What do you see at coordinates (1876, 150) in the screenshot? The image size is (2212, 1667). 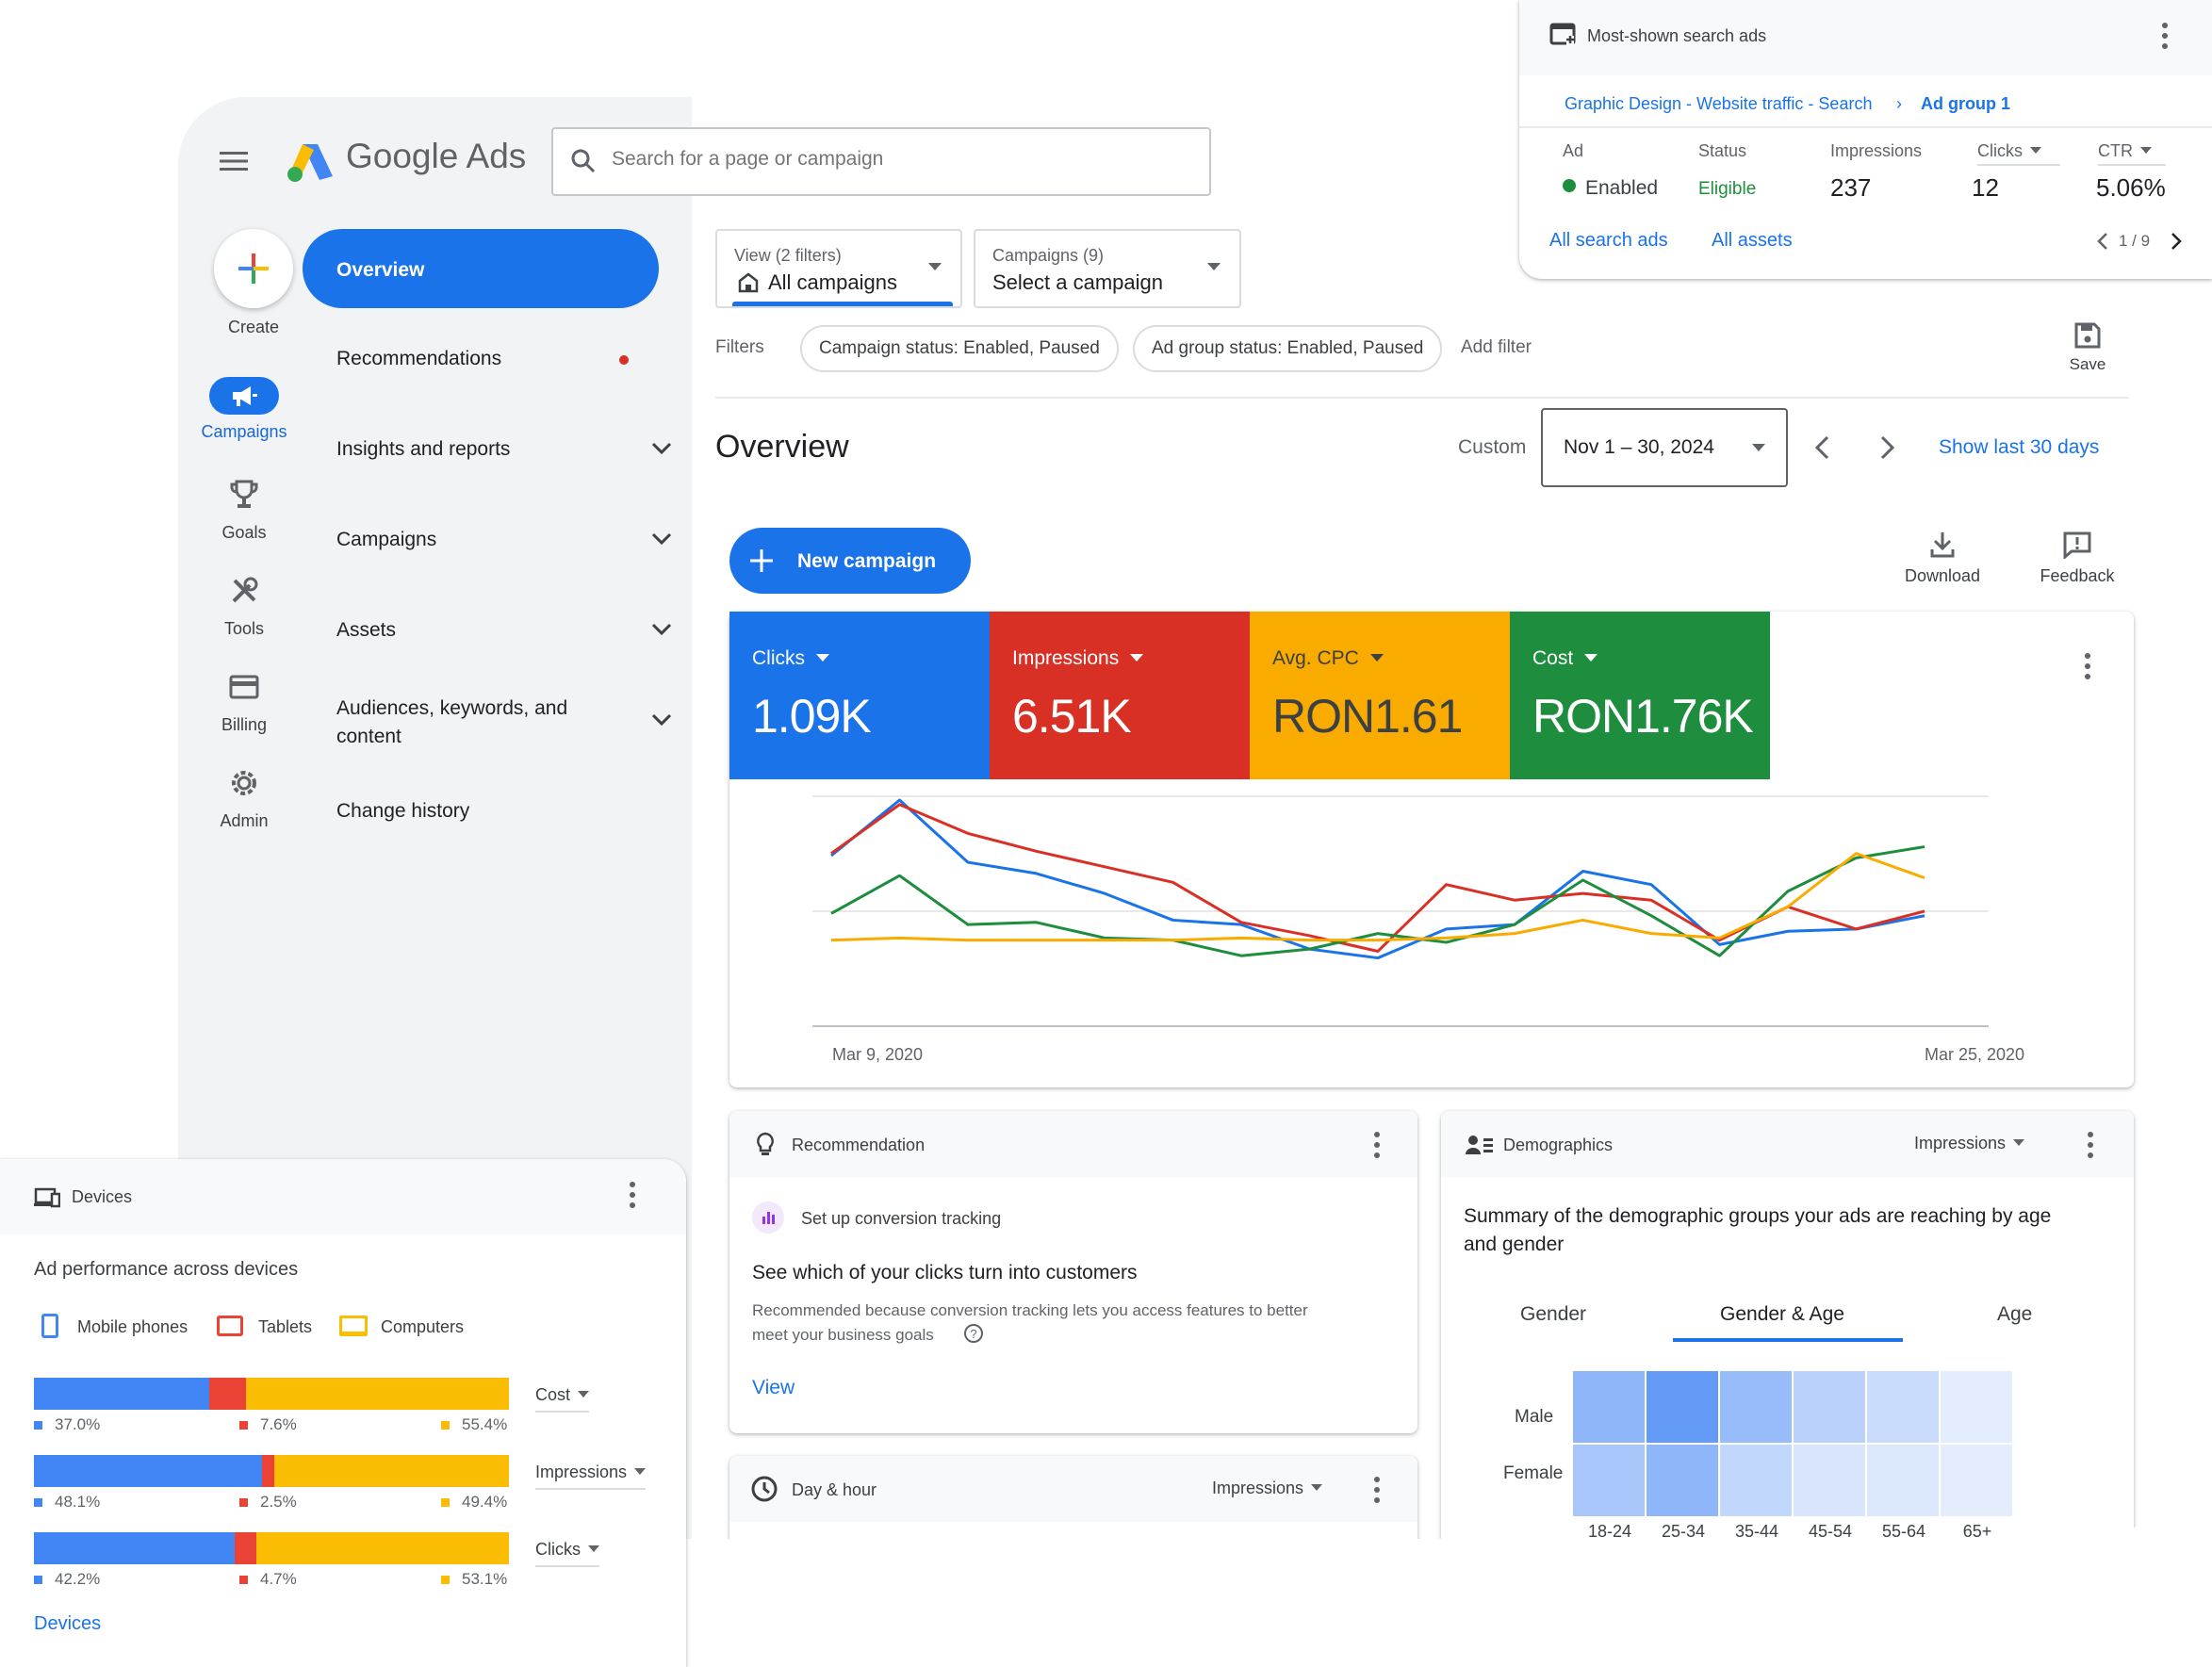 I see `col-impressions: Impressions` at bounding box center [1876, 150].